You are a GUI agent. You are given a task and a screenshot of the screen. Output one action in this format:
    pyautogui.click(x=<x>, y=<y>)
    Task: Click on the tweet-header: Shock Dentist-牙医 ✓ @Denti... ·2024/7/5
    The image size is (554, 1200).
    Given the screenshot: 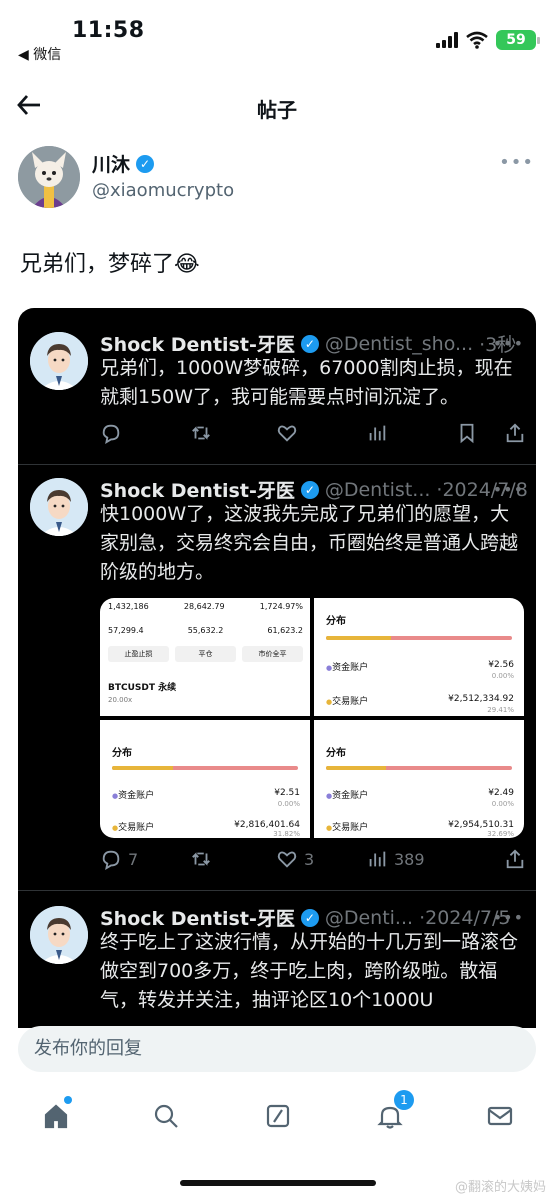 What is the action you would take?
    pyautogui.click(x=305, y=917)
    